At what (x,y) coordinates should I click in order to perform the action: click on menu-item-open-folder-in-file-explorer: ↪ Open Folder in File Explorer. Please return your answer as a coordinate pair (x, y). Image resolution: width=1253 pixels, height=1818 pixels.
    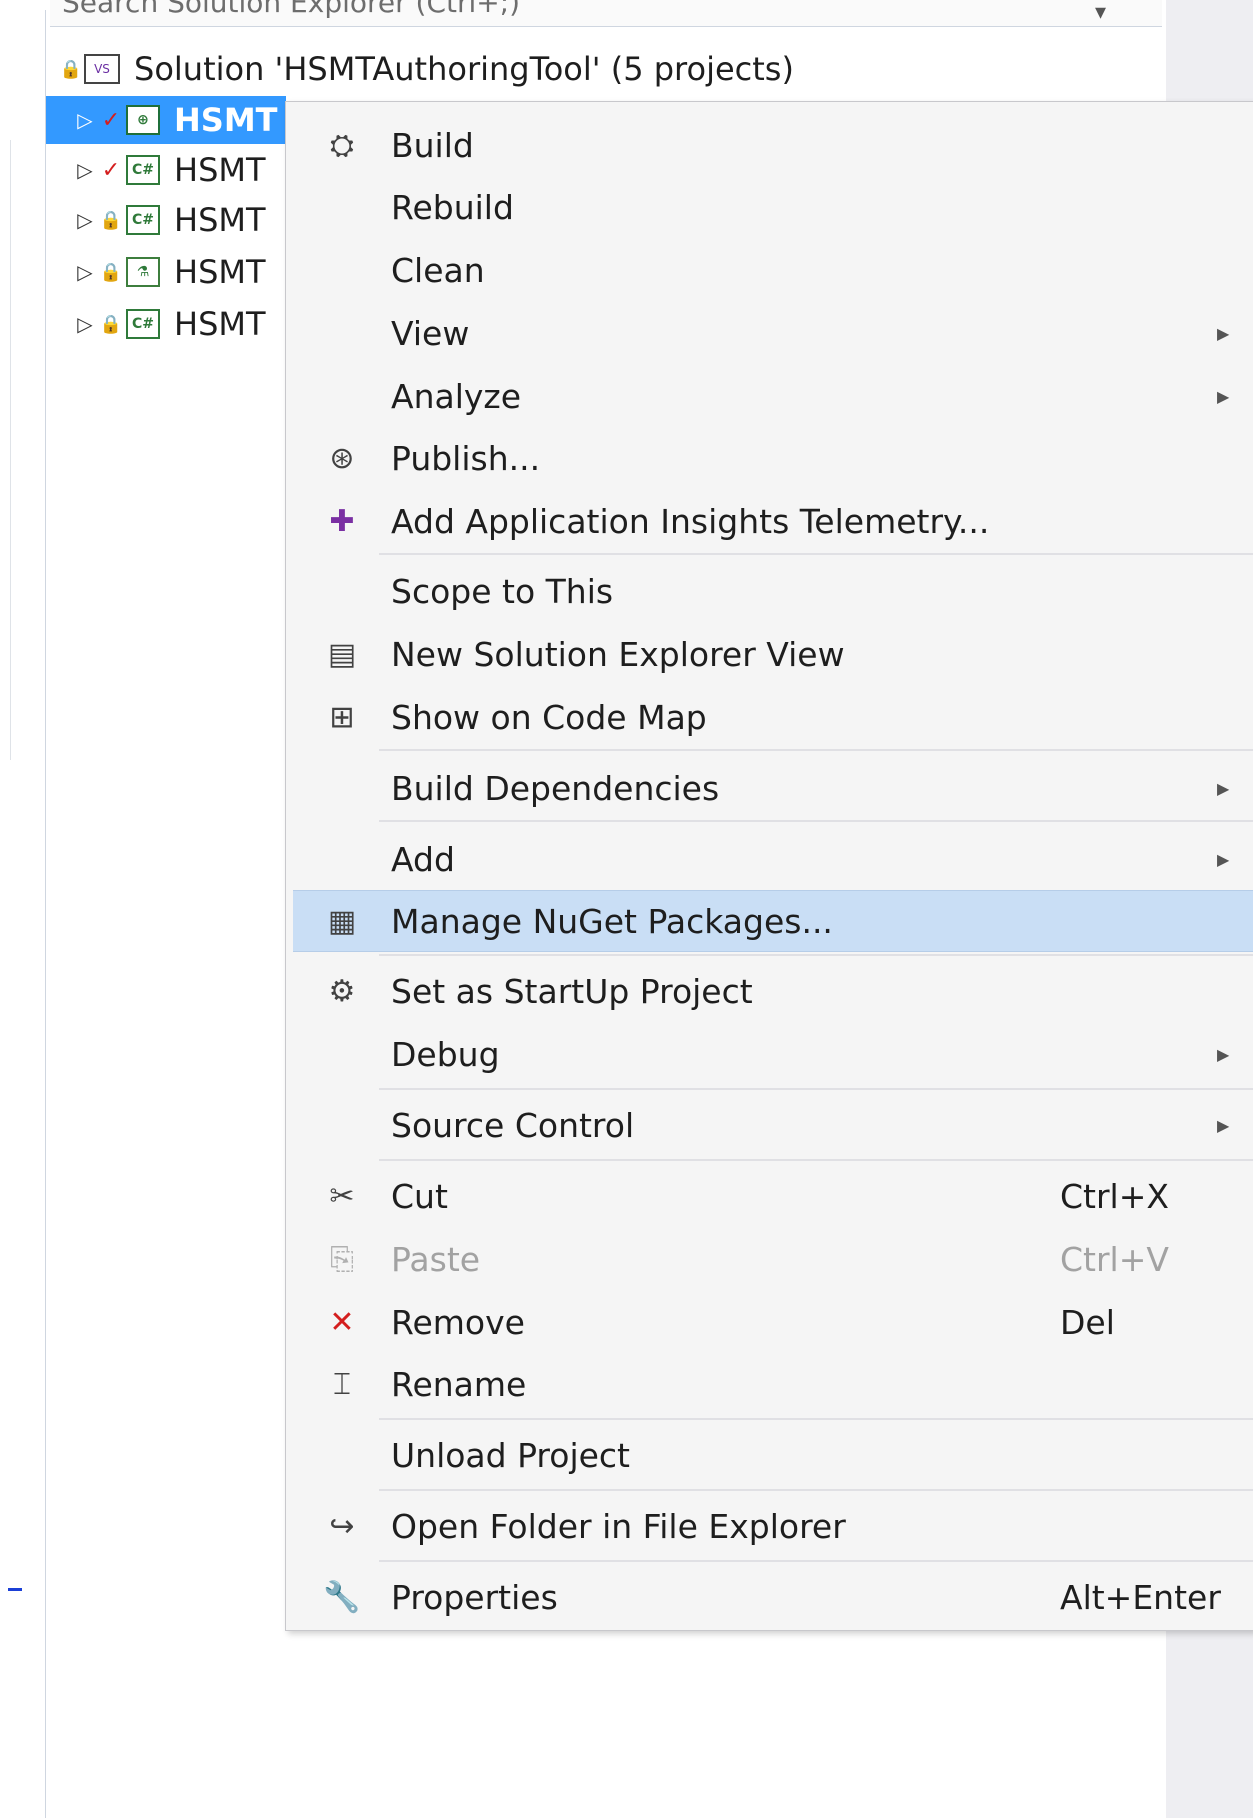
    Looking at the image, I should click on (773, 1526).